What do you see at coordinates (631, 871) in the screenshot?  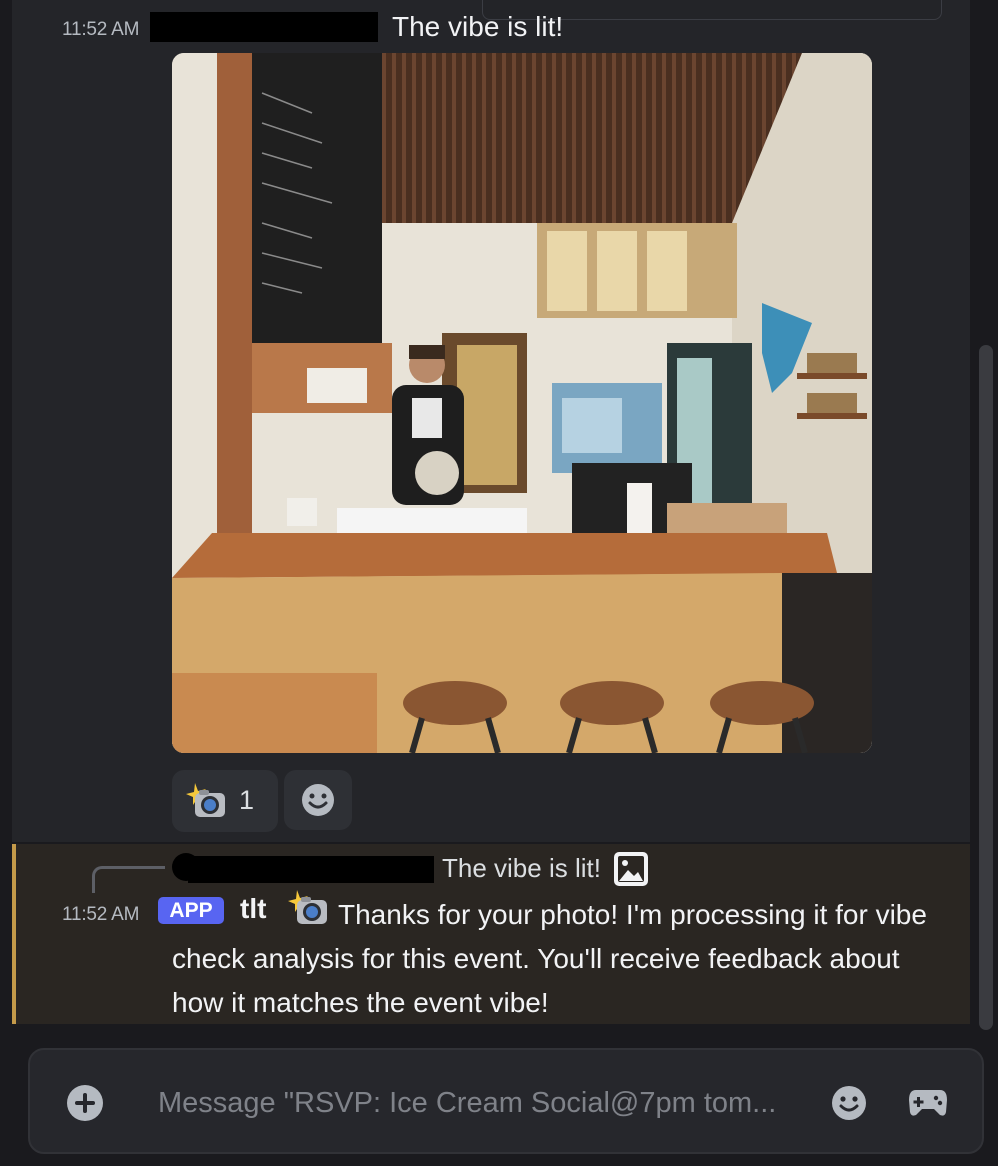 I see `image-icon` at bounding box center [631, 871].